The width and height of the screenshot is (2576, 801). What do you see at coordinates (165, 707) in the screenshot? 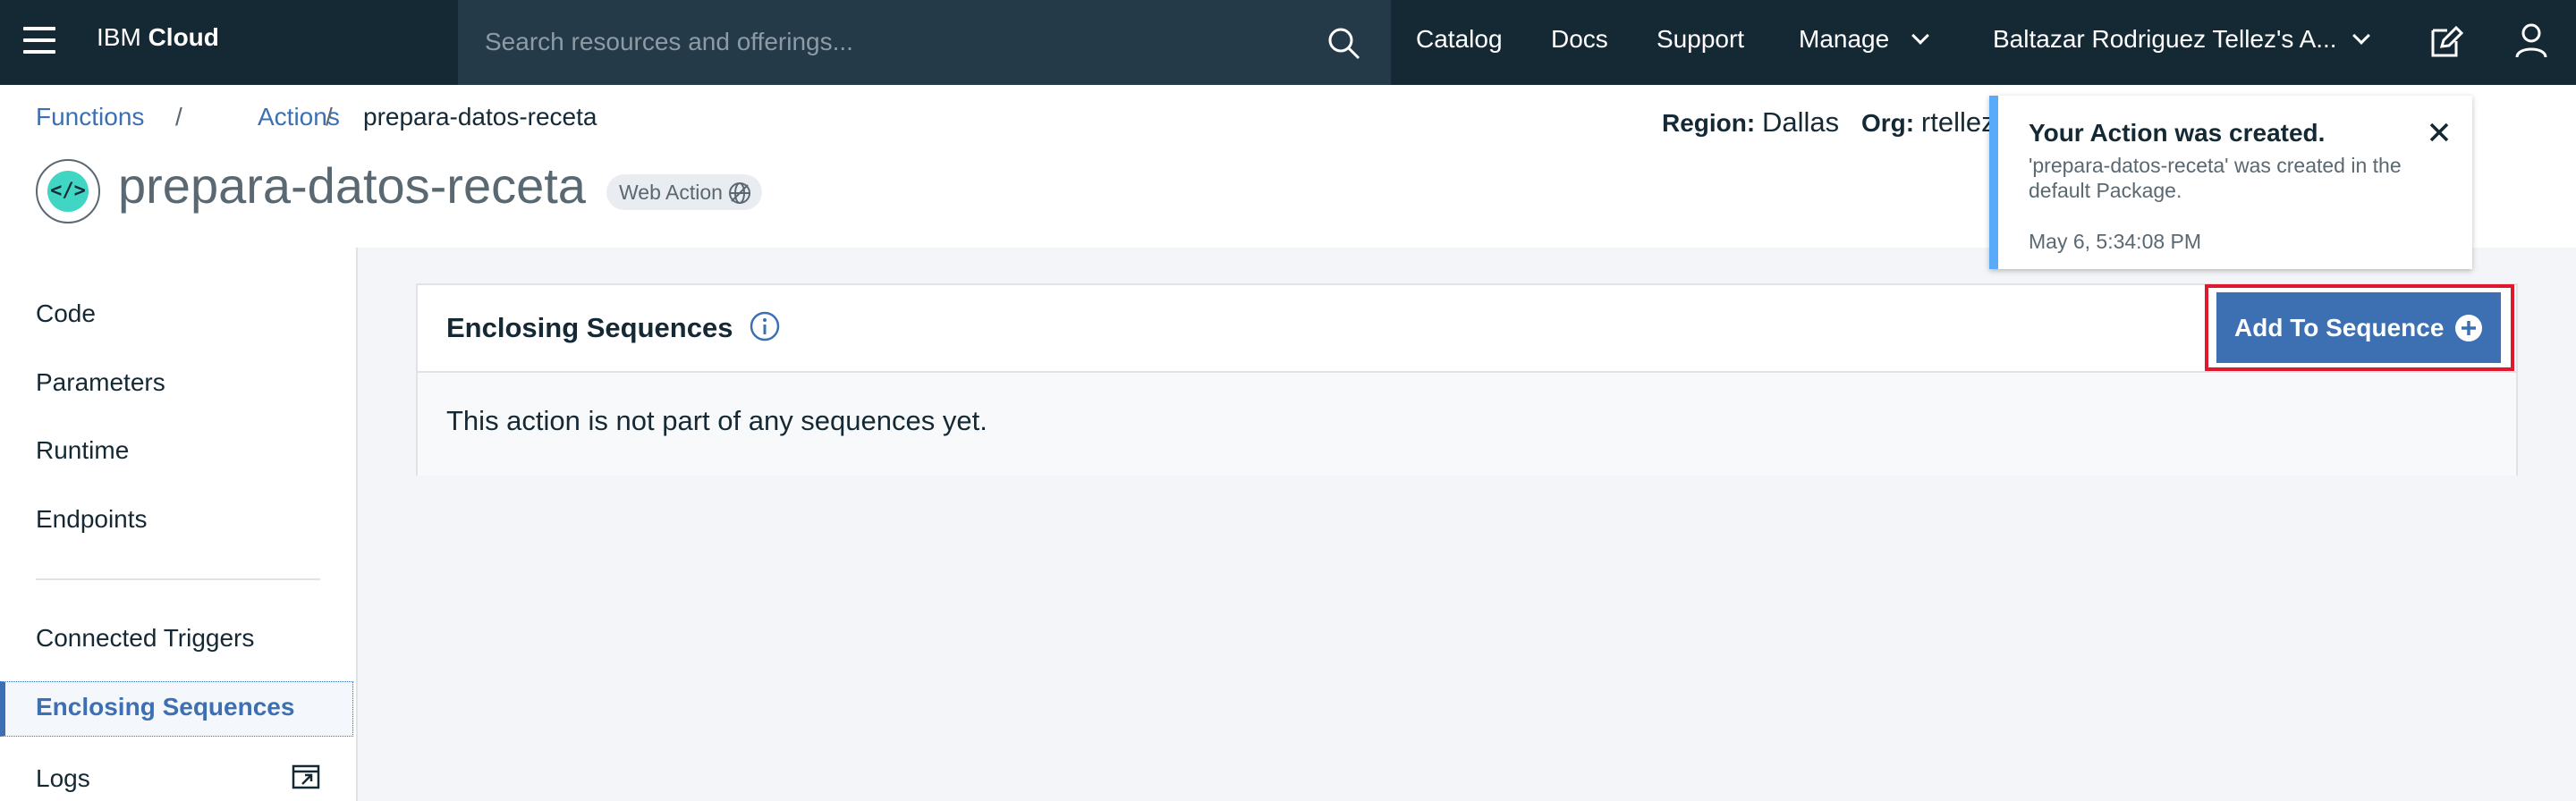
I see `sidebar-item-label: Enclosing Sequences` at bounding box center [165, 707].